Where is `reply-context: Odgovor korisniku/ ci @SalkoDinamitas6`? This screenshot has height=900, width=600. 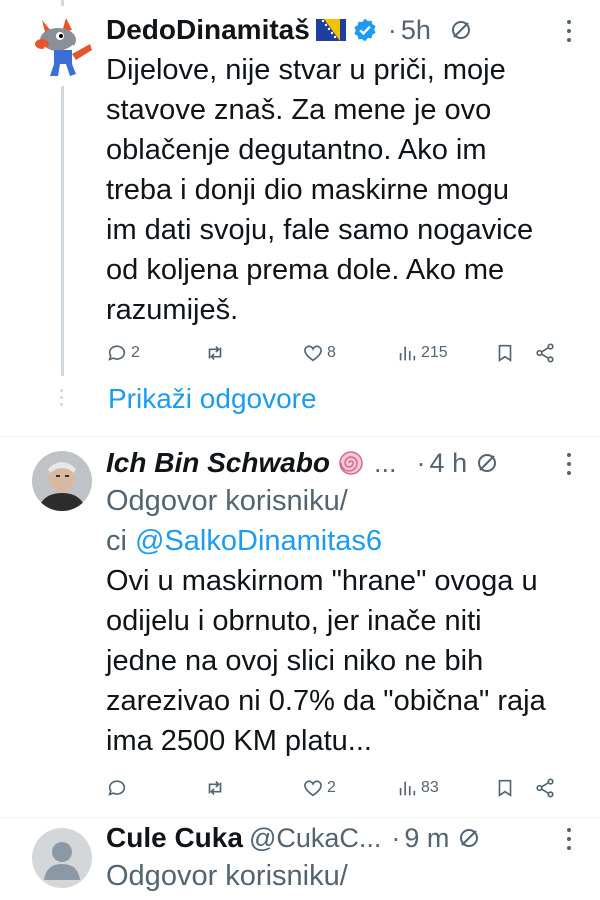
reply-context: Odgovor korisniku/ ci @SalkoDinamitas6 is located at coordinates (338, 521).